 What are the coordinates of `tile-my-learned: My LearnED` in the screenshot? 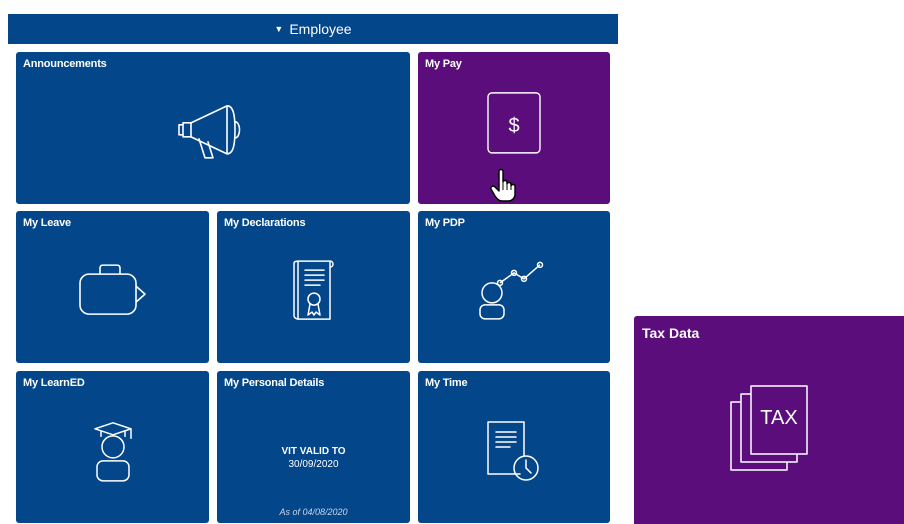 It's located at (112, 447).